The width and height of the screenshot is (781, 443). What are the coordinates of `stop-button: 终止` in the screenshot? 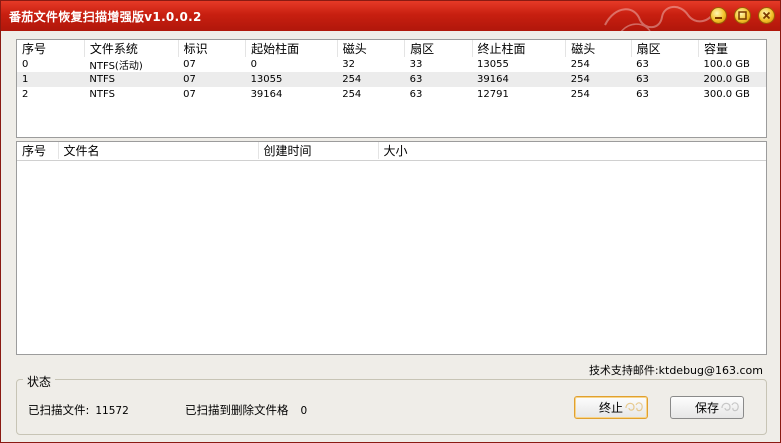 It's located at (611, 407).